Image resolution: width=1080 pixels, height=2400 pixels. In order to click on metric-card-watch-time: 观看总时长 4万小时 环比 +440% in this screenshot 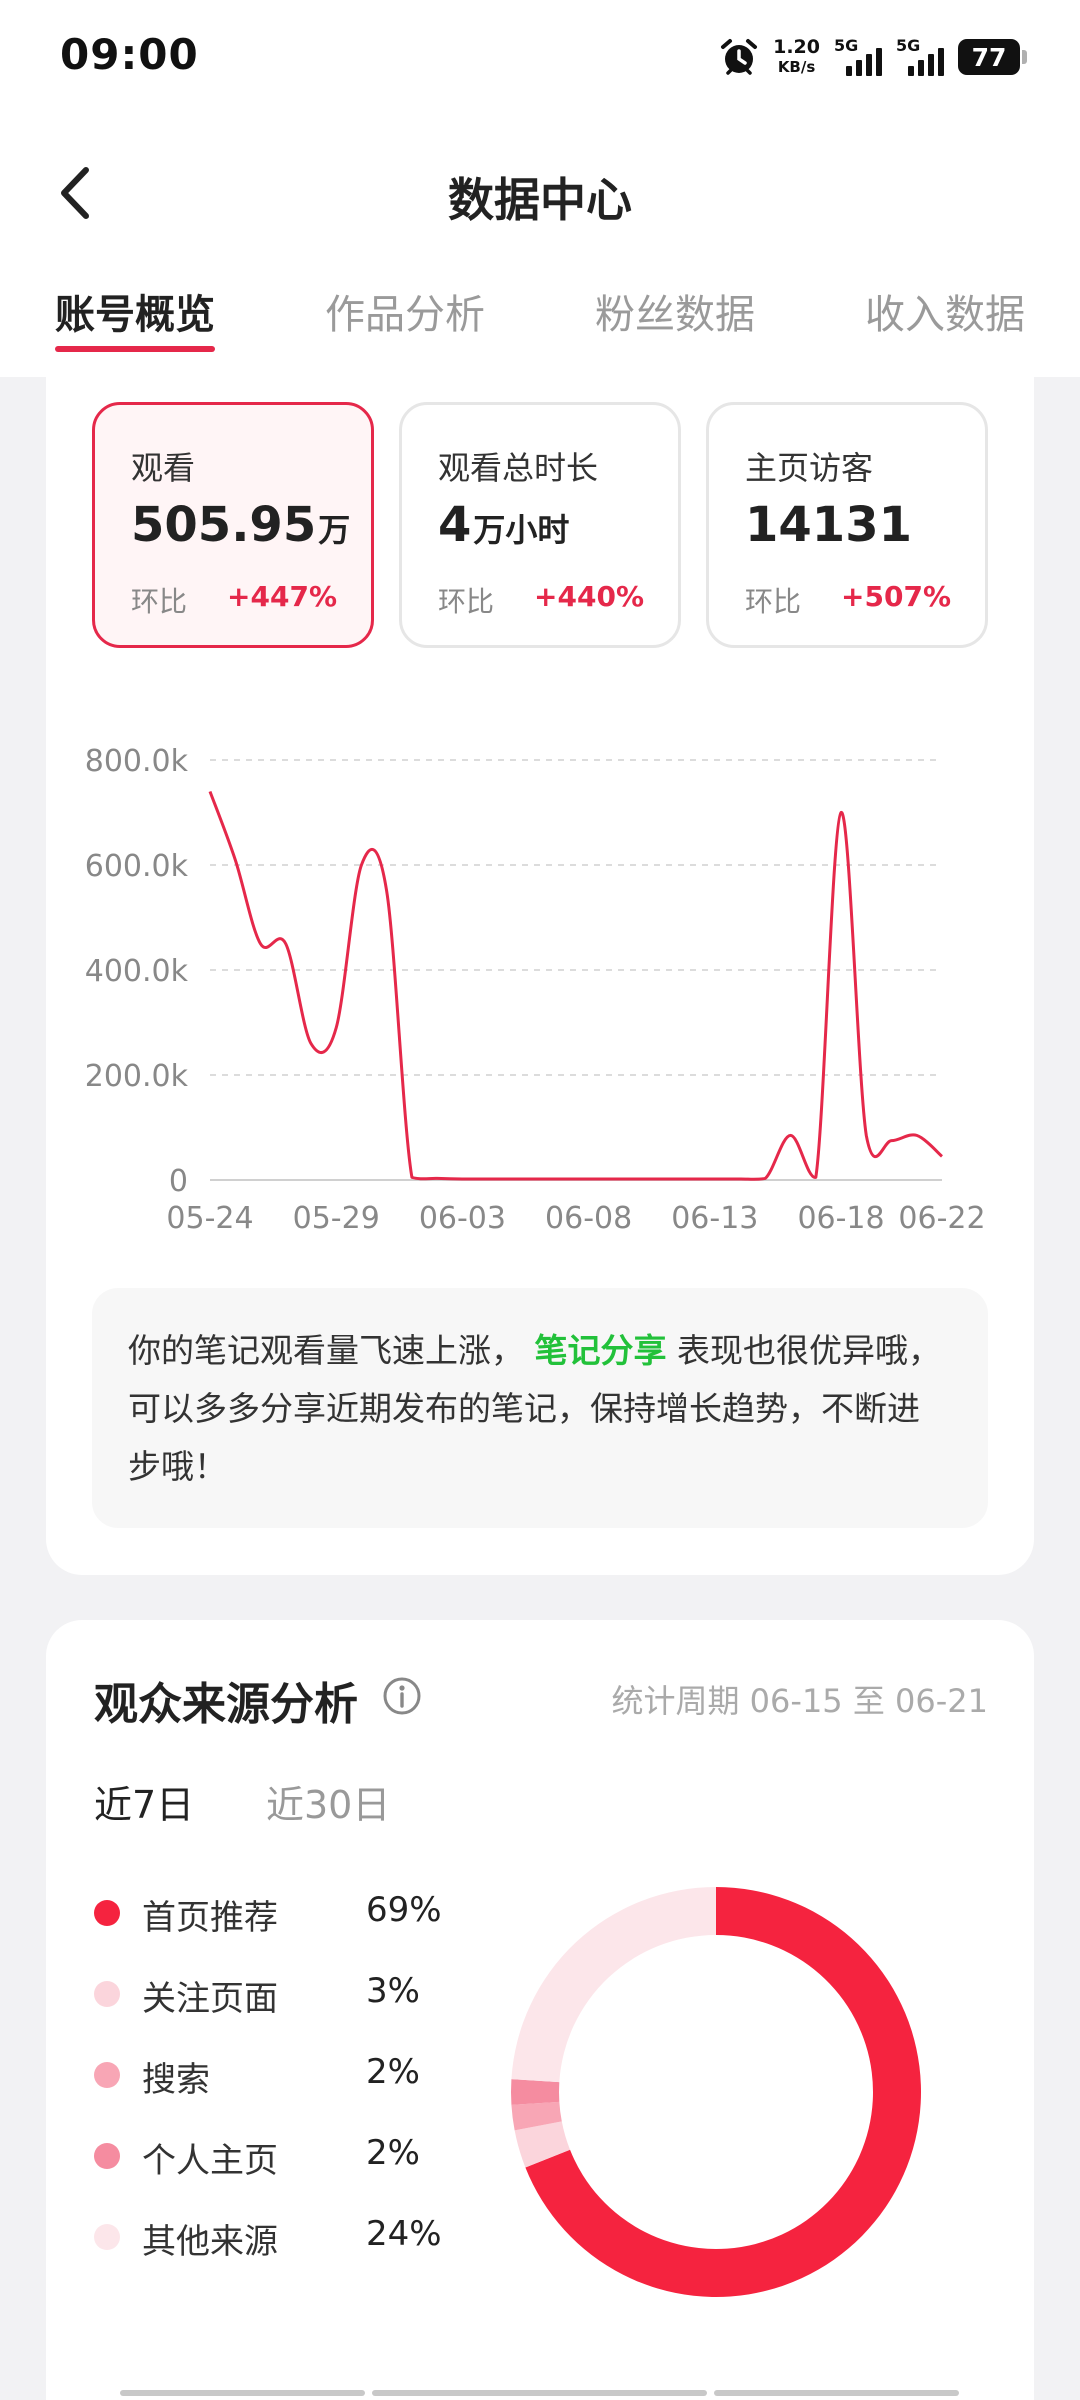, I will do `click(540, 525)`.